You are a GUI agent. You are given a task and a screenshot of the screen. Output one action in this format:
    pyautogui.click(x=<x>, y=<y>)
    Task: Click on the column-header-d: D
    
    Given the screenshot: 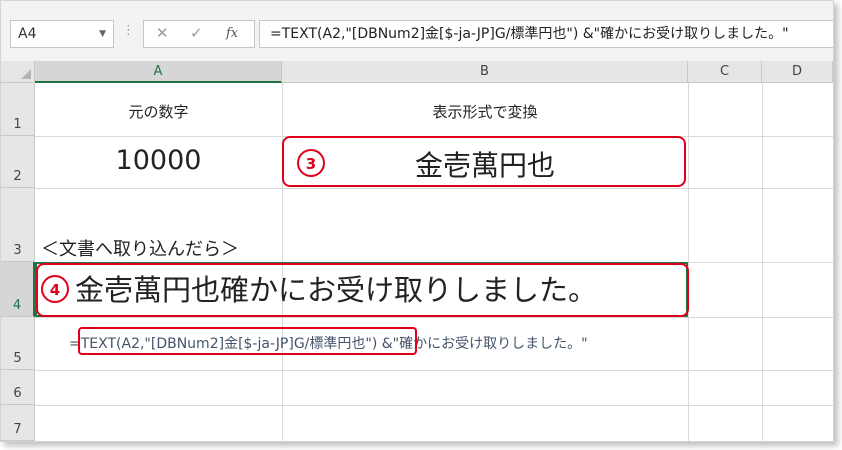 What is the action you would take?
    pyautogui.click(x=797, y=72)
    